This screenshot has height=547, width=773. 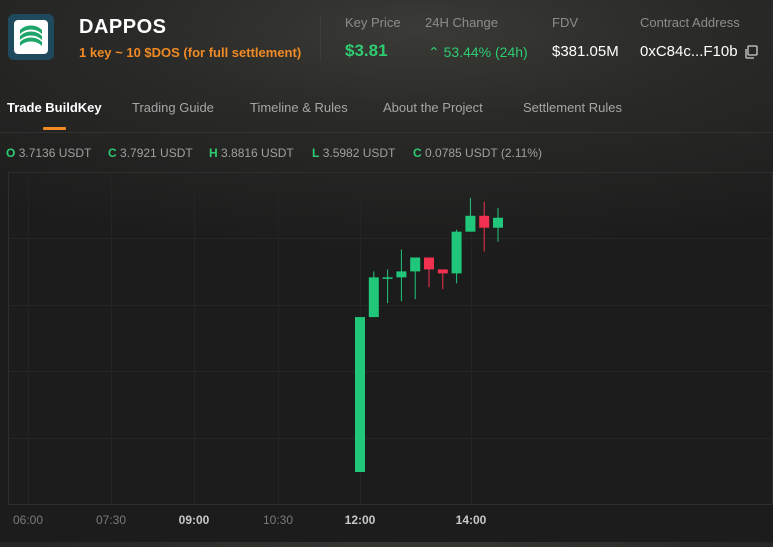 What do you see at coordinates (565, 22) in the screenshot?
I see `fdv-label: FDV` at bounding box center [565, 22].